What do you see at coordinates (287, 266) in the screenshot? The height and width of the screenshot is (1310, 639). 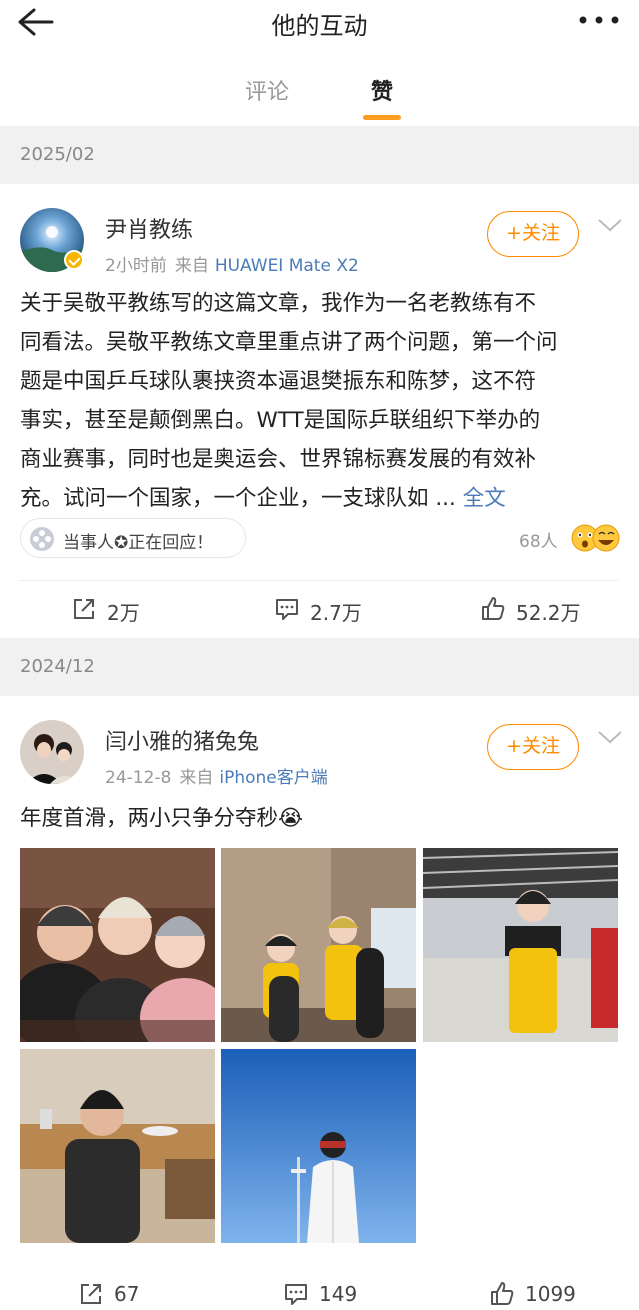 I see `post-source: HUAWEI Mate X2` at bounding box center [287, 266].